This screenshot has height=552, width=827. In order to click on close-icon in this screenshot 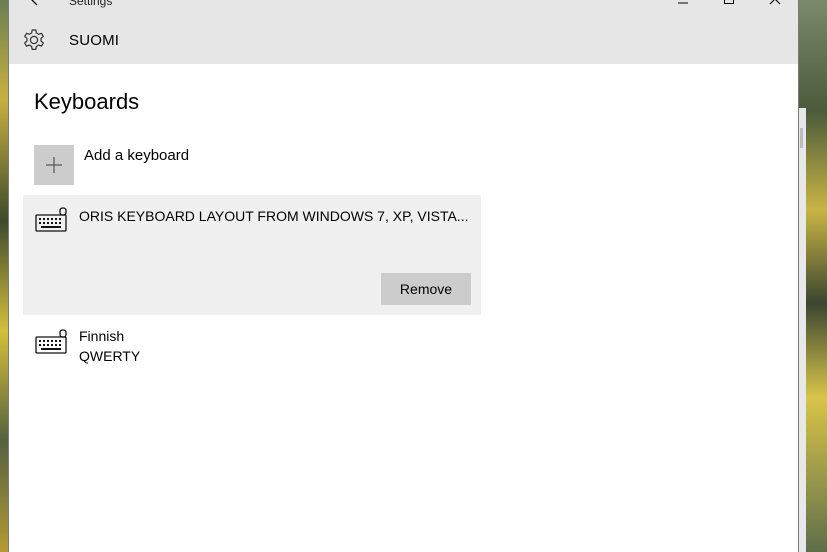, I will do `click(775, 2)`.